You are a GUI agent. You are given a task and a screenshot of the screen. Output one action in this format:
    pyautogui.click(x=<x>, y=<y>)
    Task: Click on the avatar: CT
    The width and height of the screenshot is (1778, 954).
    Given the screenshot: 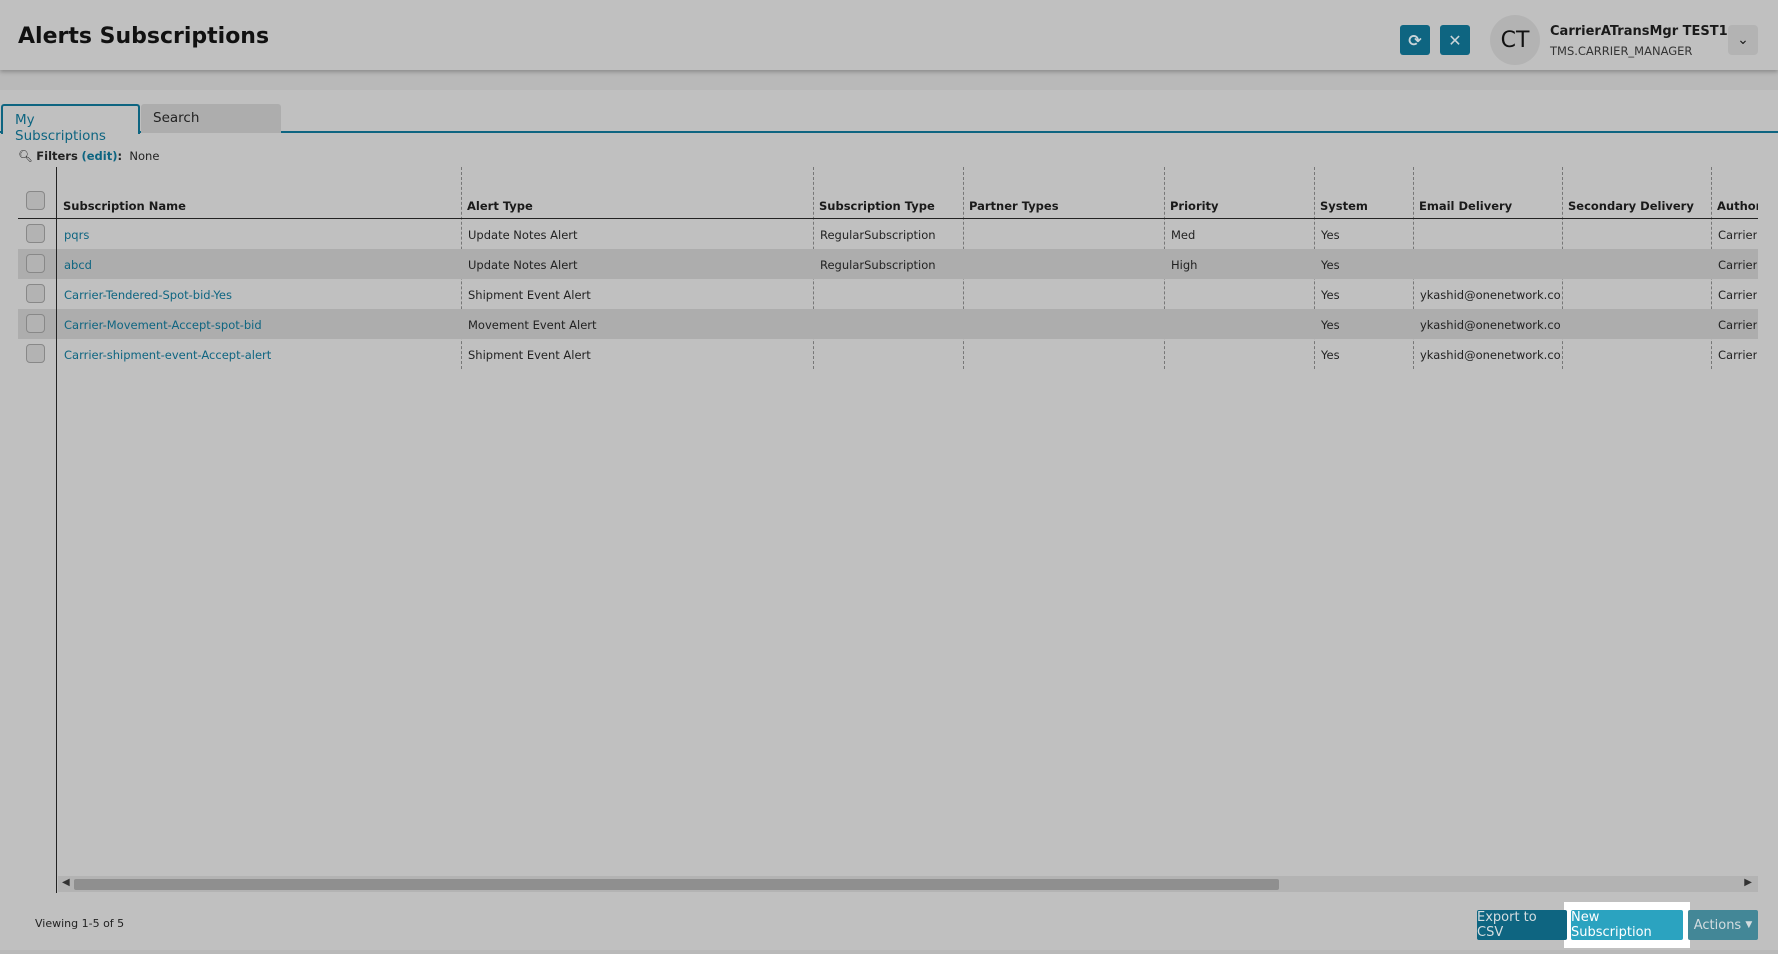 What is the action you would take?
    pyautogui.click(x=1515, y=40)
    